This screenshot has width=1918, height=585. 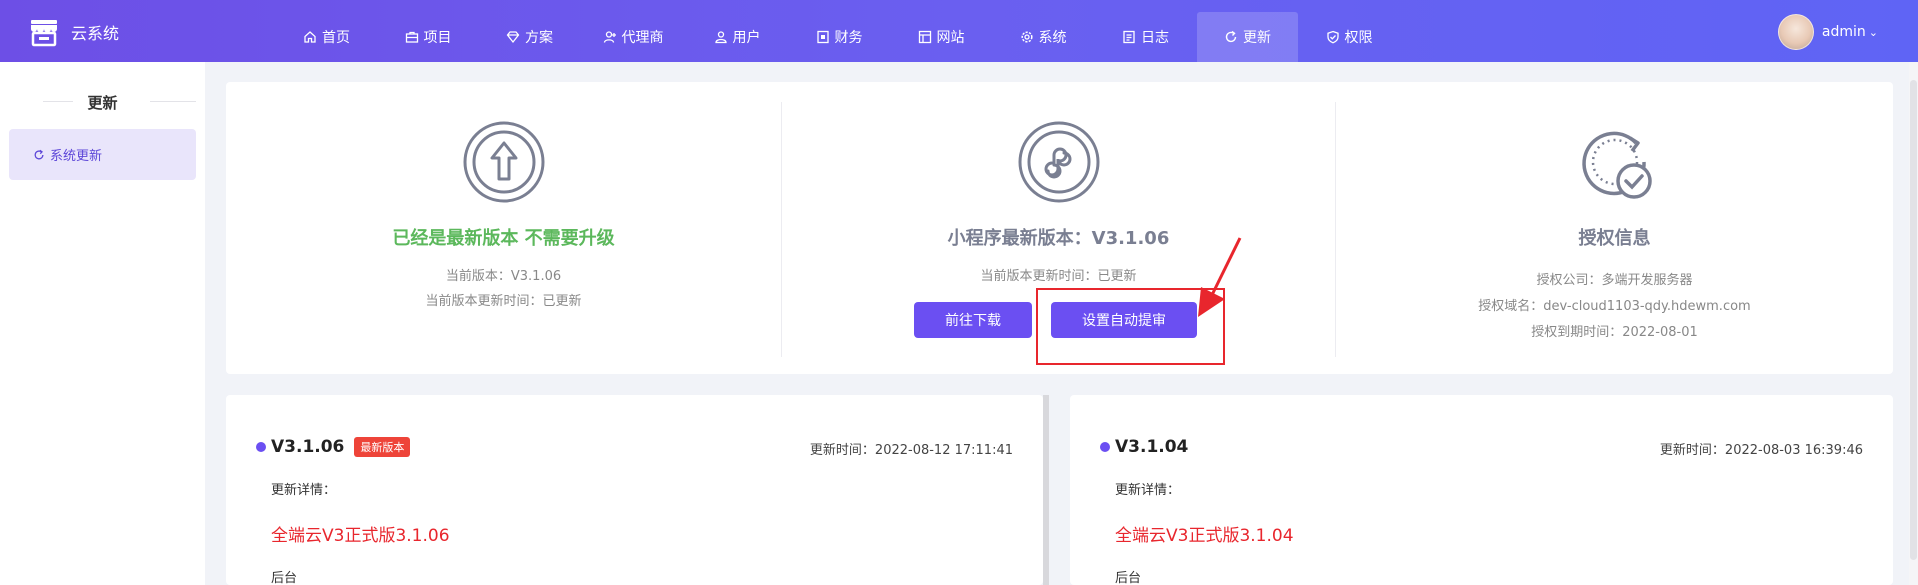 What do you see at coordinates (95, 33) in the screenshot?
I see `brand-name: 云系统` at bounding box center [95, 33].